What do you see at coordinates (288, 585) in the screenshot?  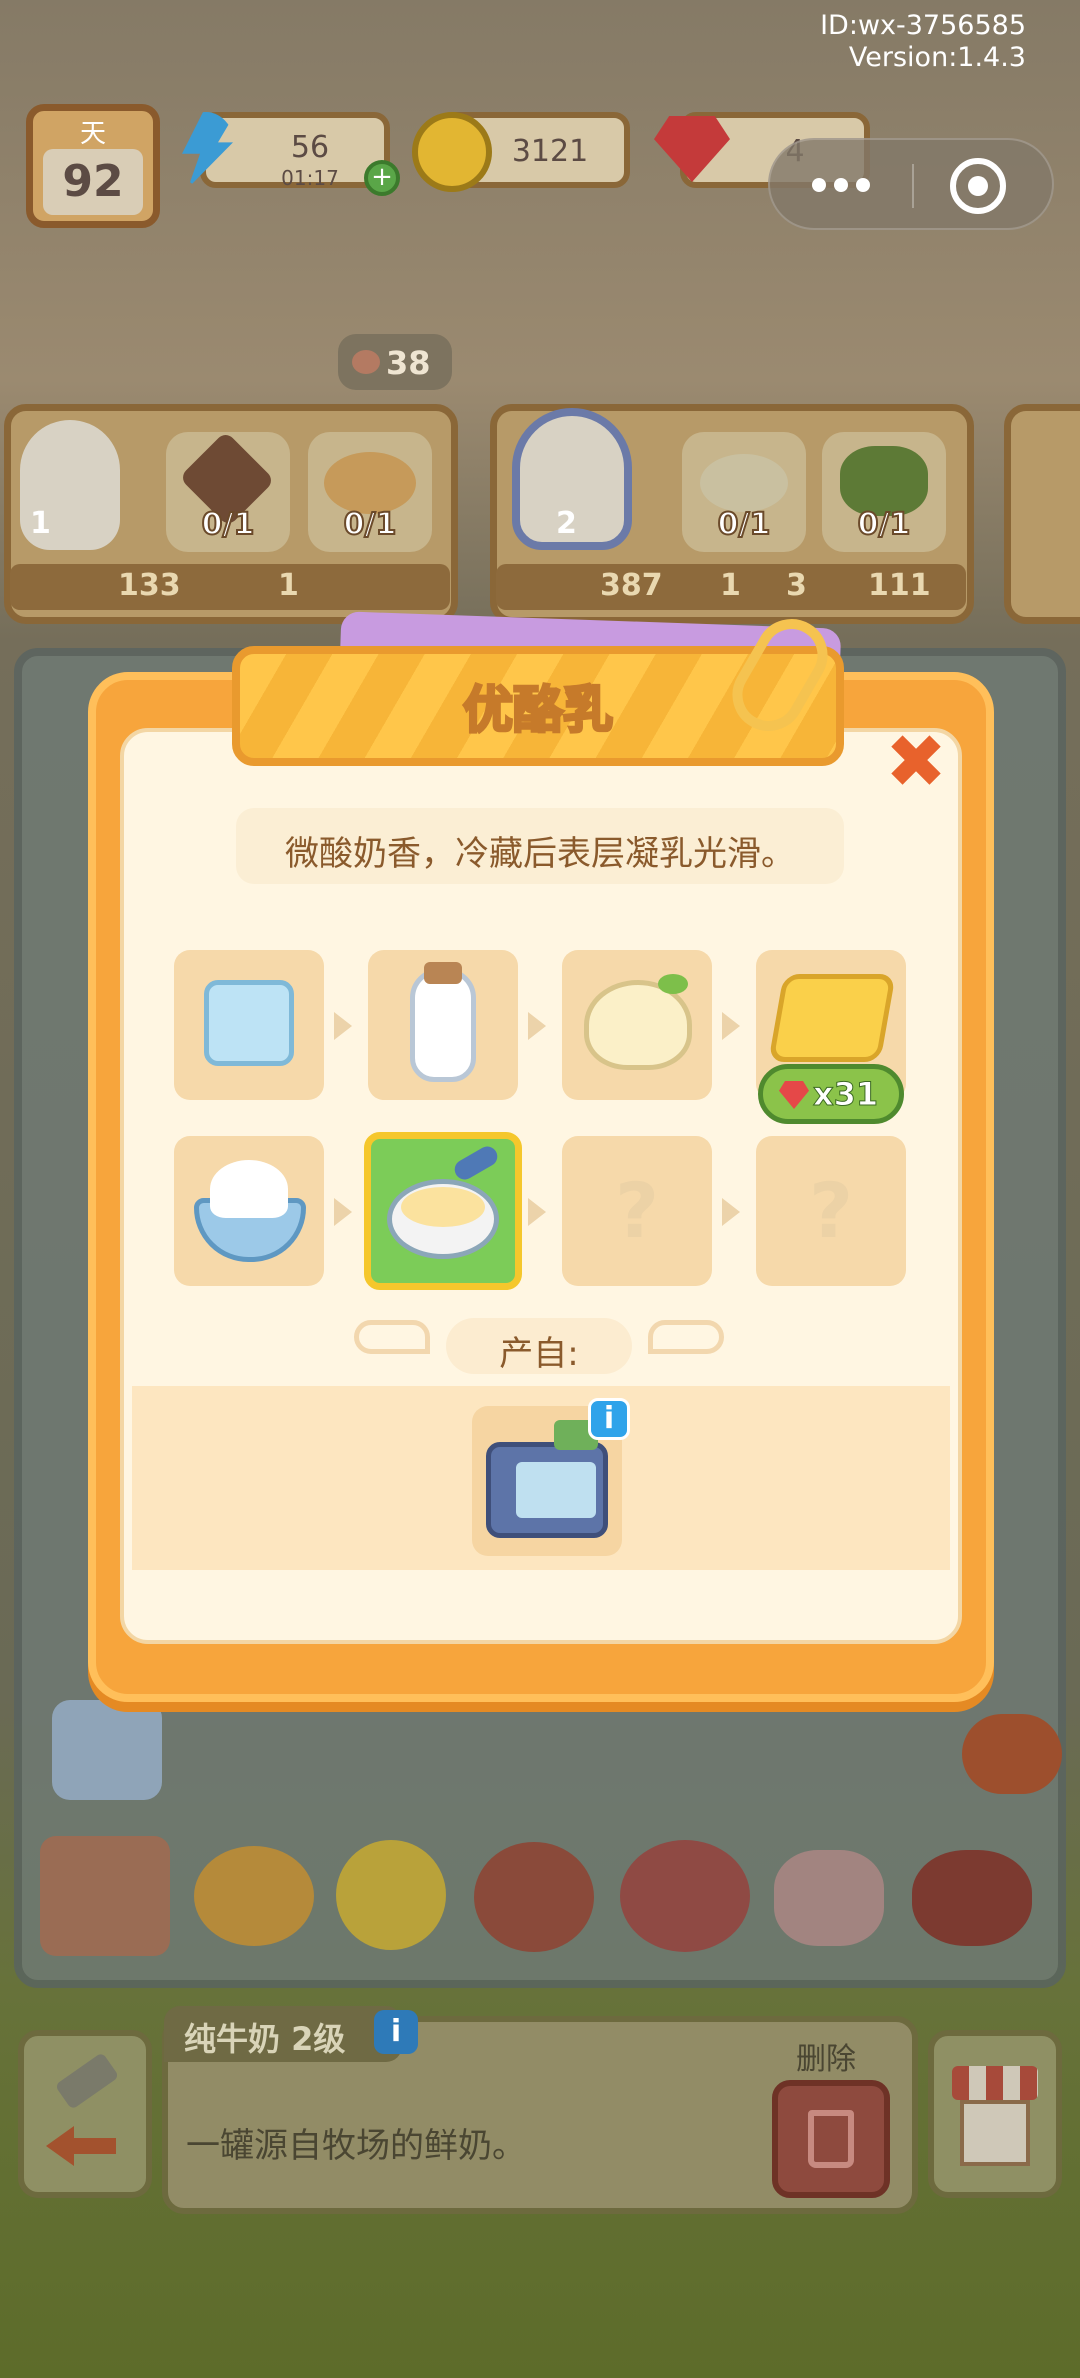 I see `order-card-1-card-reward: 1` at bounding box center [288, 585].